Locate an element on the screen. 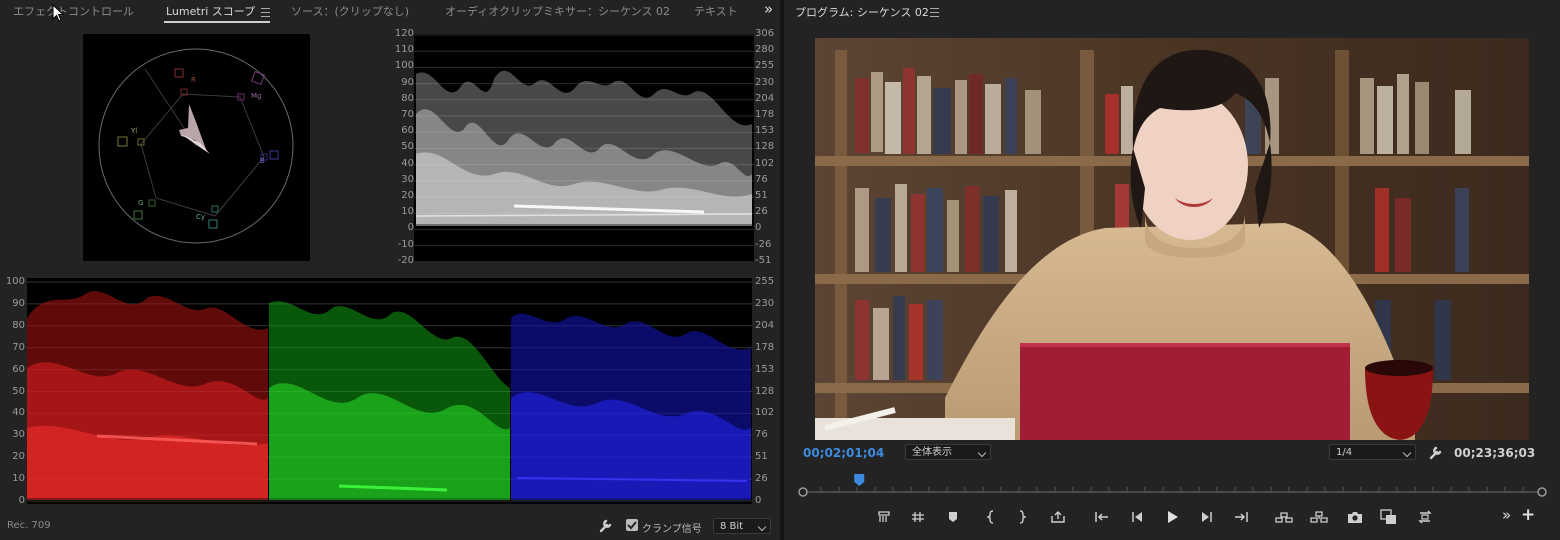 Image resolution: width=1560 pixels, height=540 pixels. in-point-handle is located at coordinates (803, 492).